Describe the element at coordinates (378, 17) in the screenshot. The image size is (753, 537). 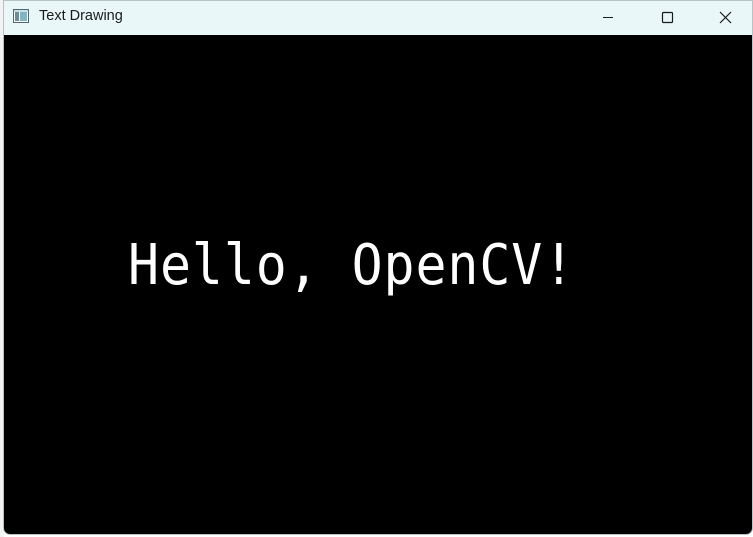
I see `title-bar: Text Drawing` at that location.